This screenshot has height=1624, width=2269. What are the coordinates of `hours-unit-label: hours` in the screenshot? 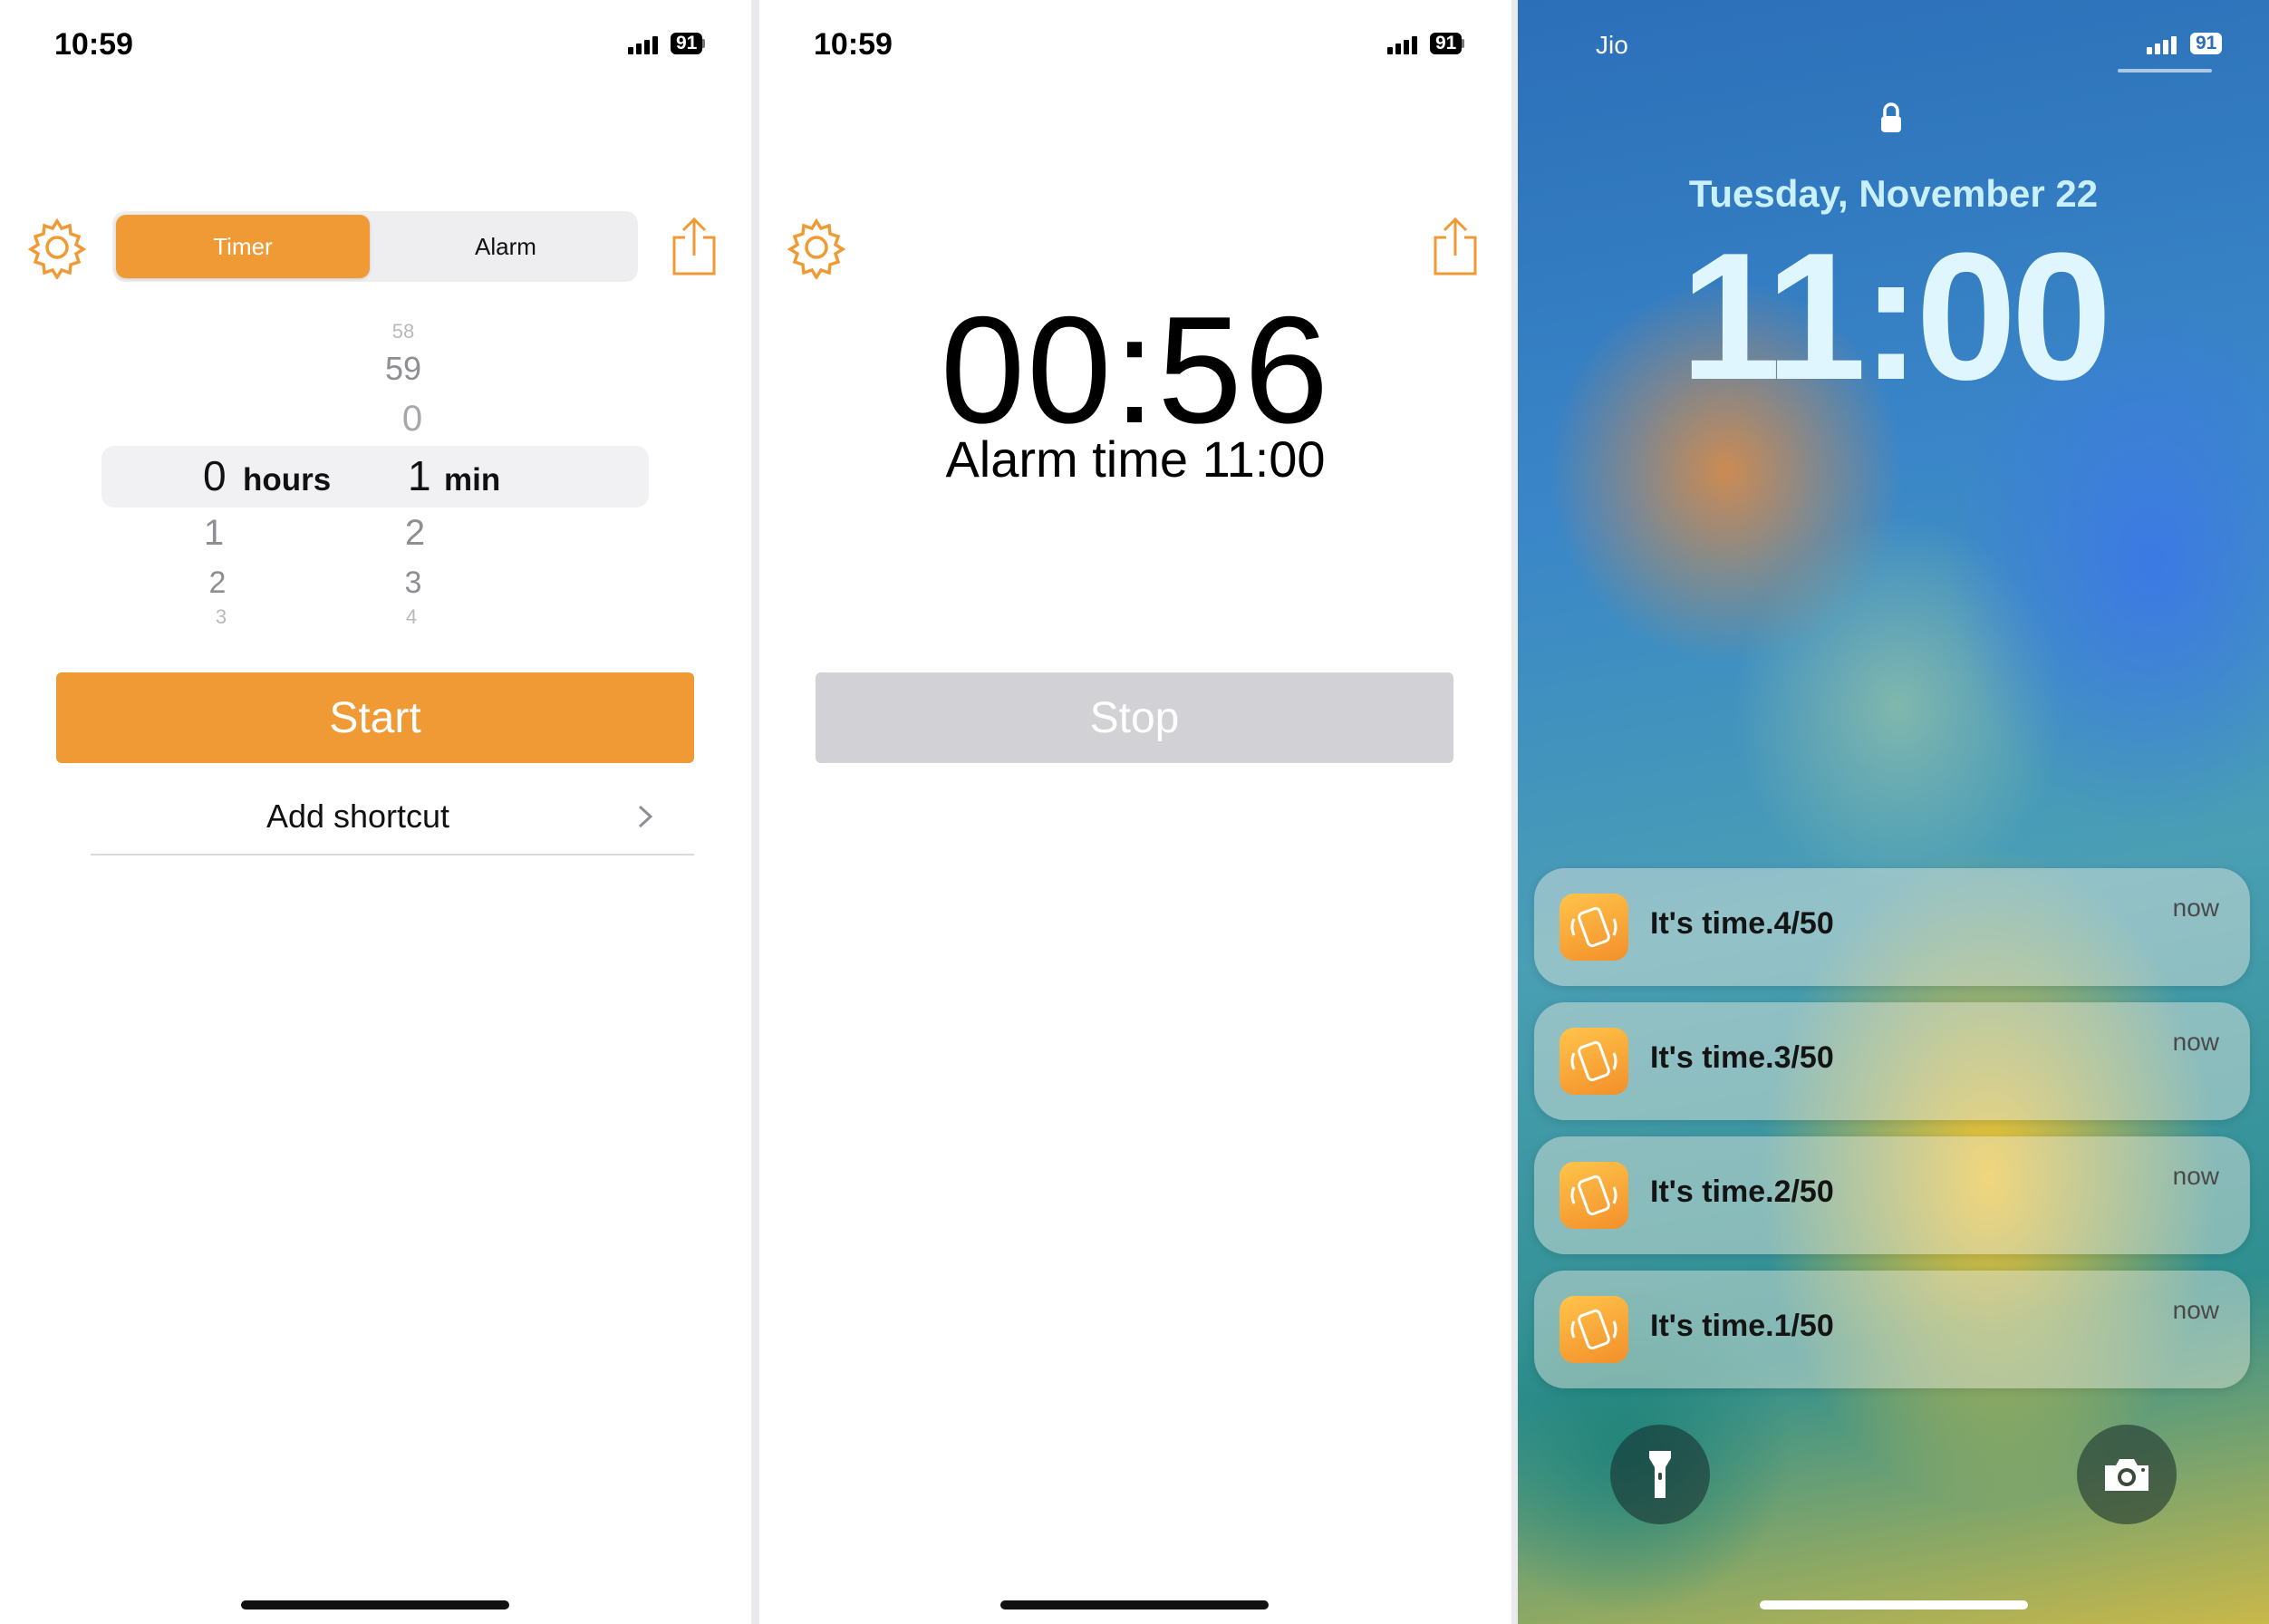 It's located at (287, 480).